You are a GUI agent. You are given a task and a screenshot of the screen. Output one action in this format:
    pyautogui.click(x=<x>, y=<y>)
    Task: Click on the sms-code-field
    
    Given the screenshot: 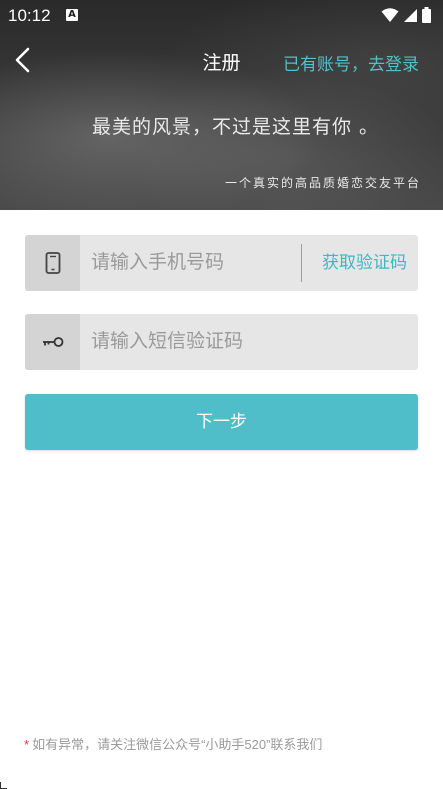 What is the action you would take?
    pyautogui.click(x=221, y=342)
    